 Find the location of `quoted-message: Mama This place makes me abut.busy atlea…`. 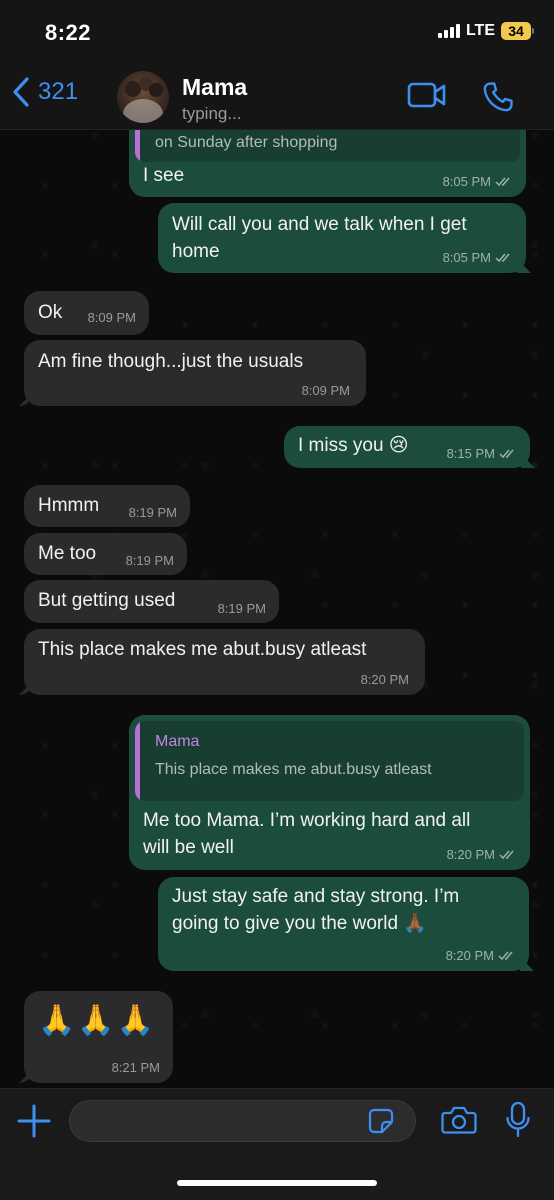

quoted-message: Mama This place makes me abut.busy atlea… is located at coordinates (329, 761).